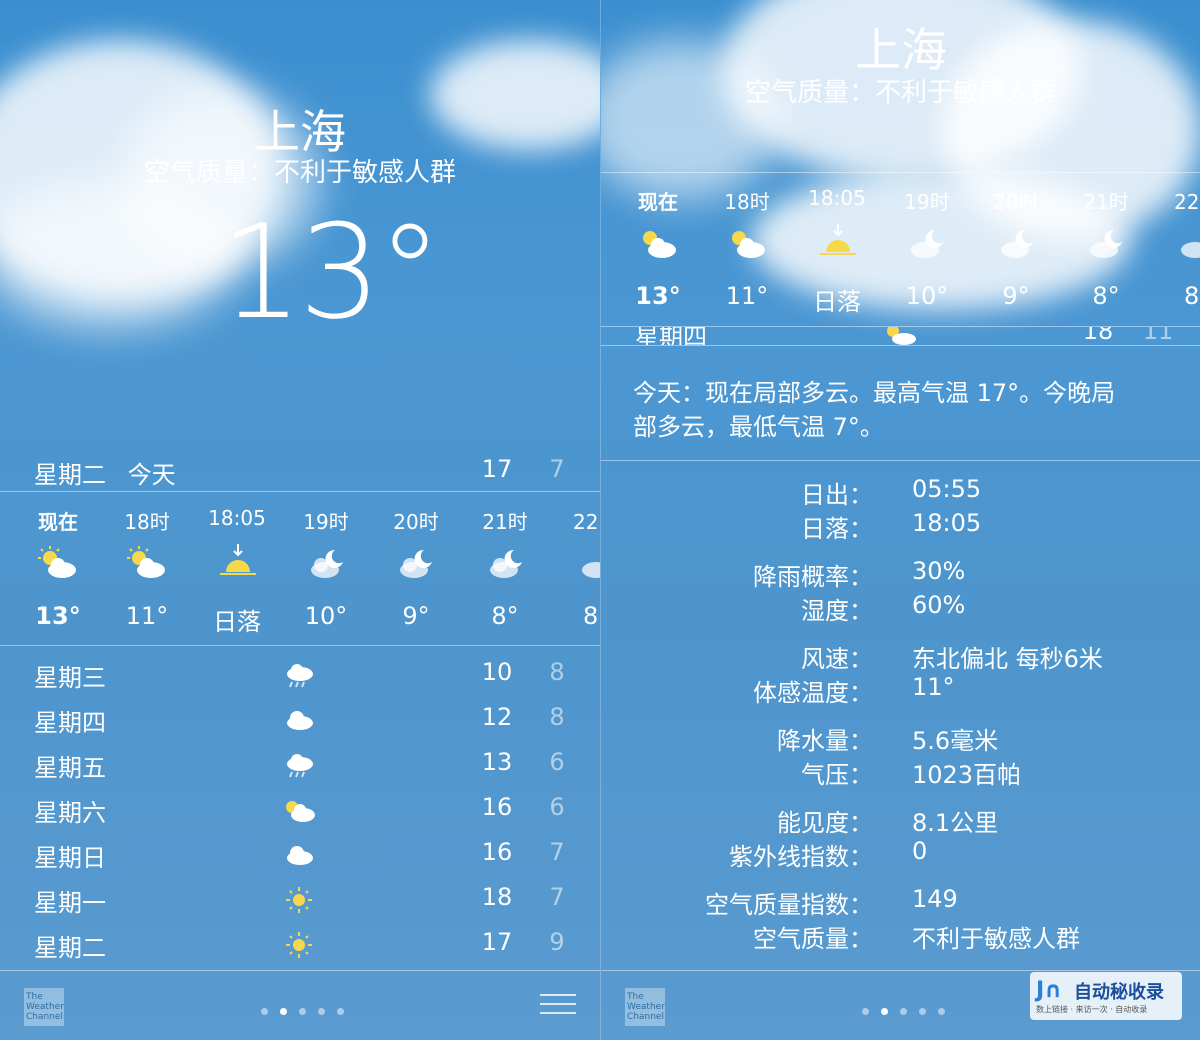 This screenshot has width=1200, height=1040. I want to click on detail-value: 8.1公里, so click(955, 823).